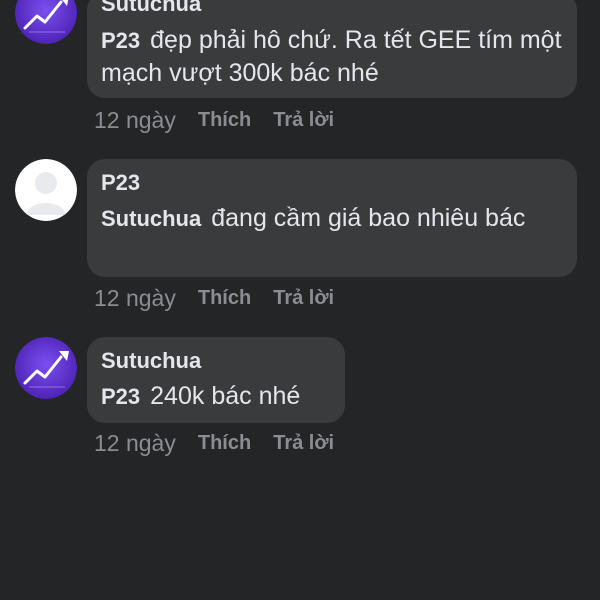 Image resolution: width=600 pixels, height=600 pixels. I want to click on comment-text: P23 240k bác nhé, so click(216, 396).